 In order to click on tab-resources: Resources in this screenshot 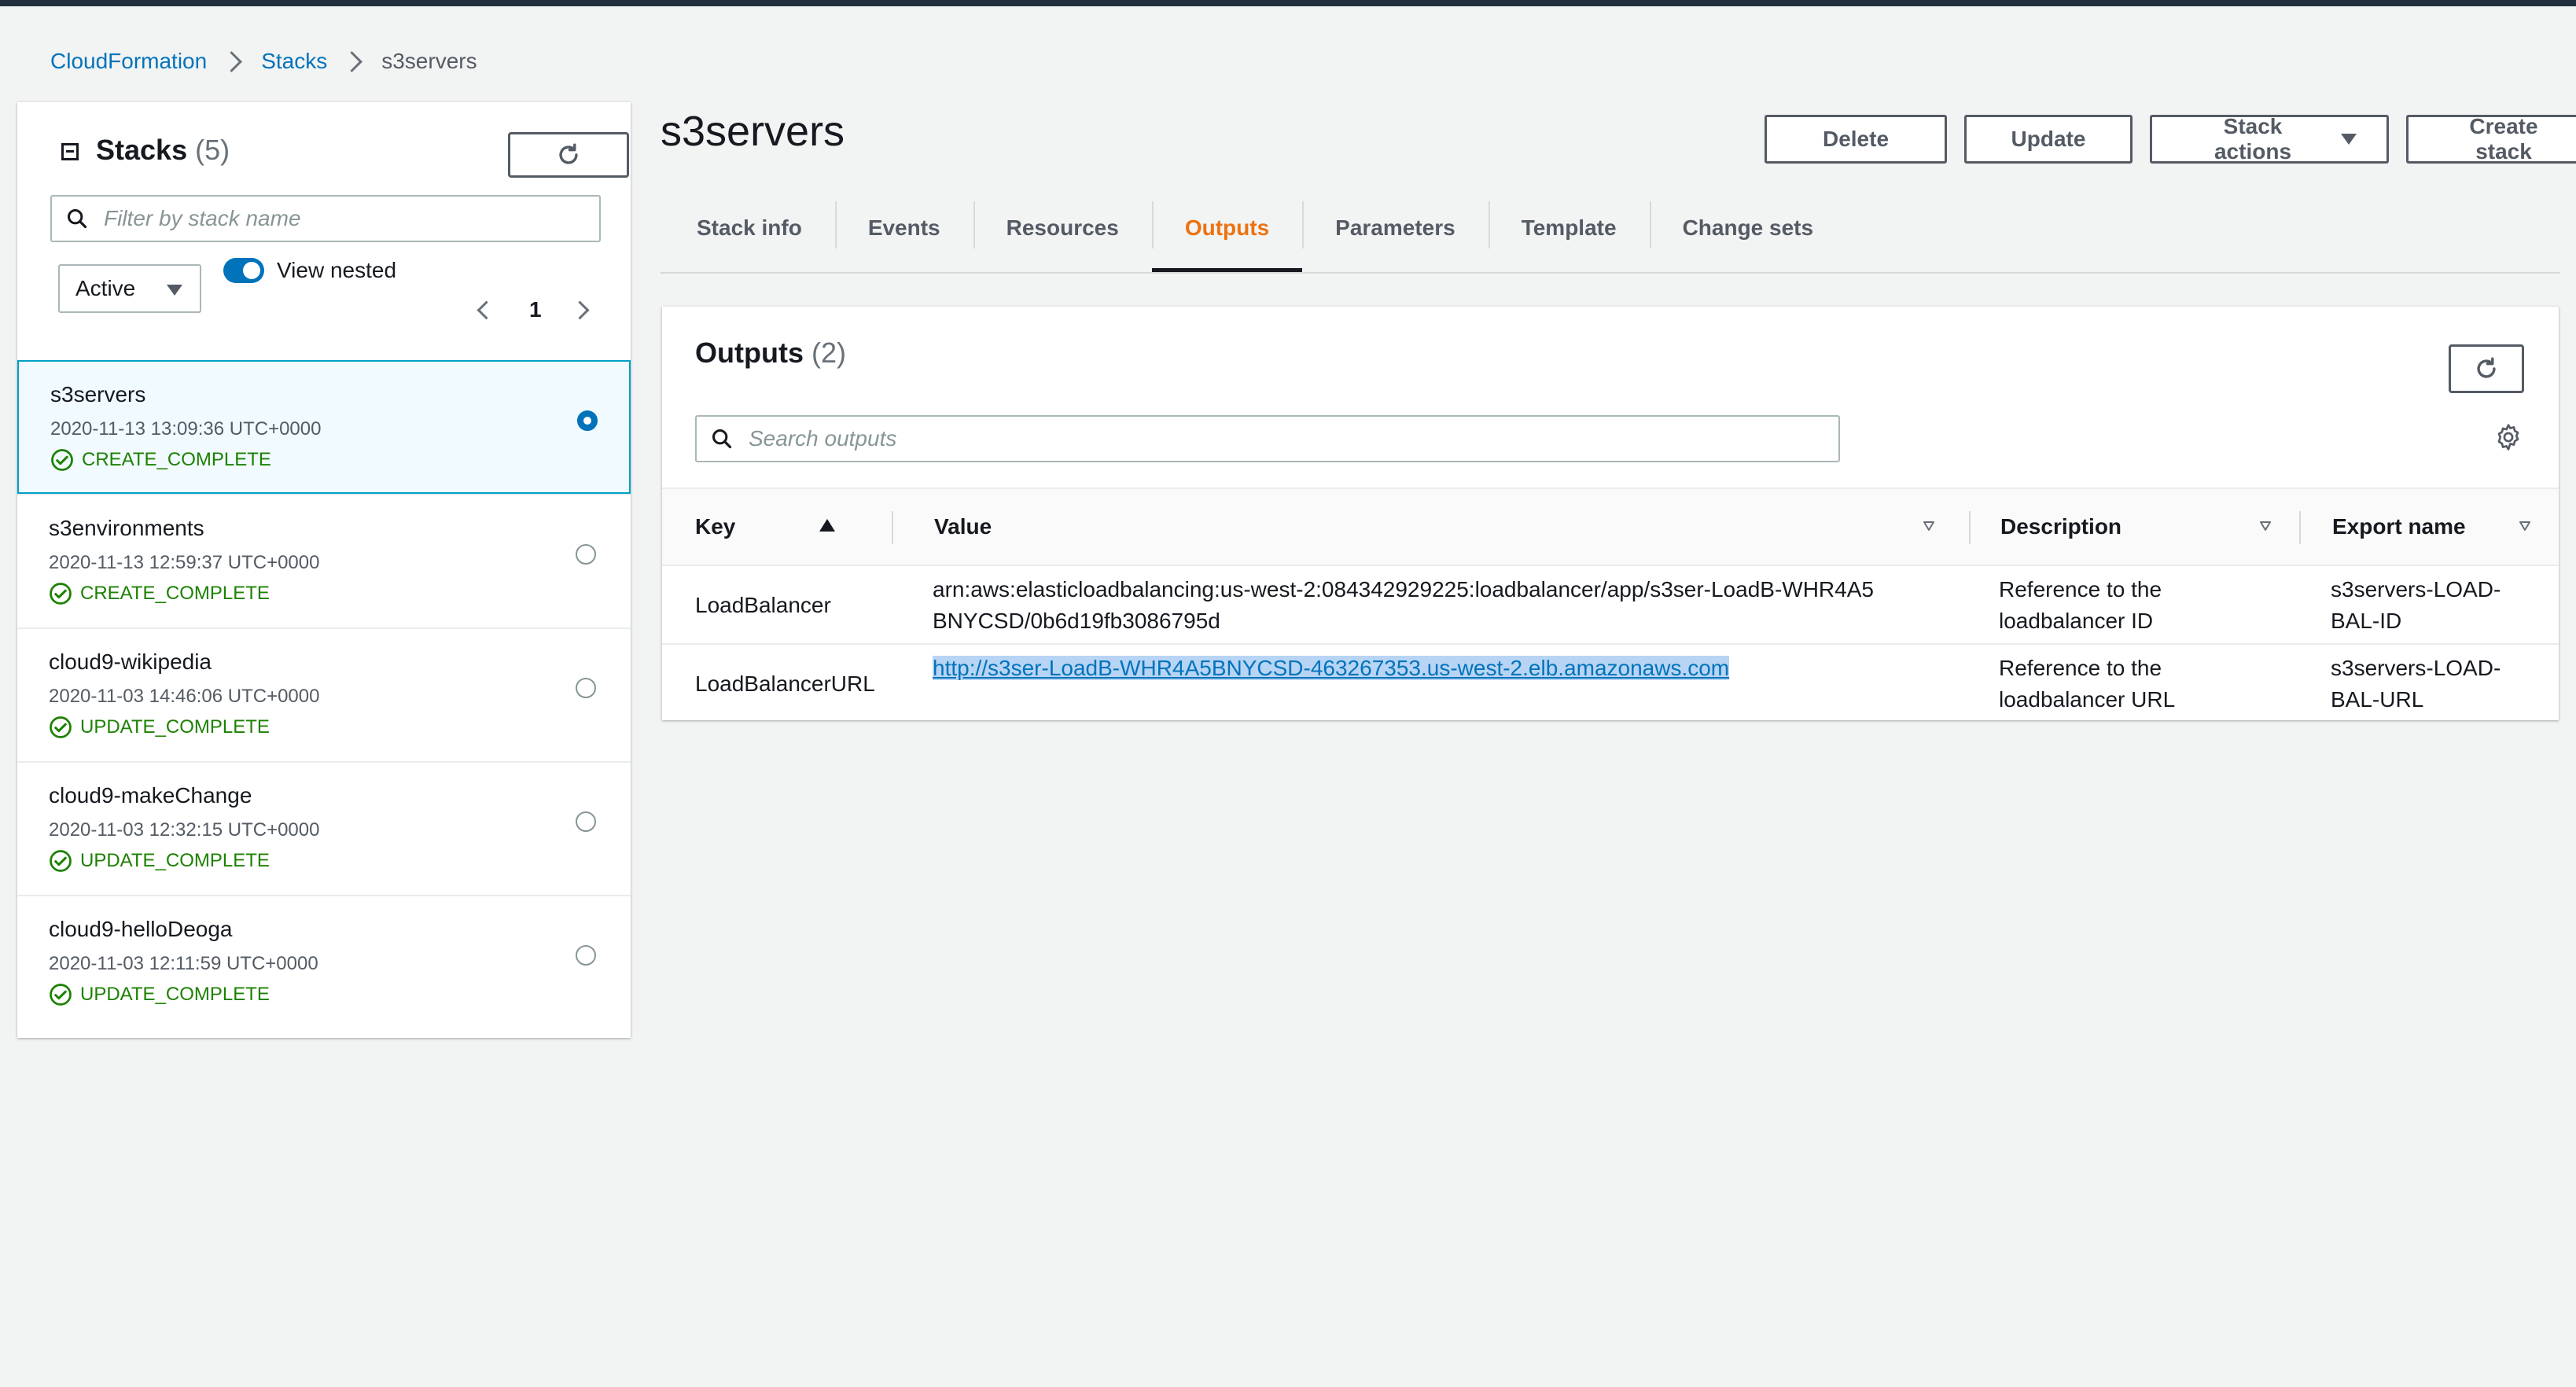, I will do `click(1063, 228)`.